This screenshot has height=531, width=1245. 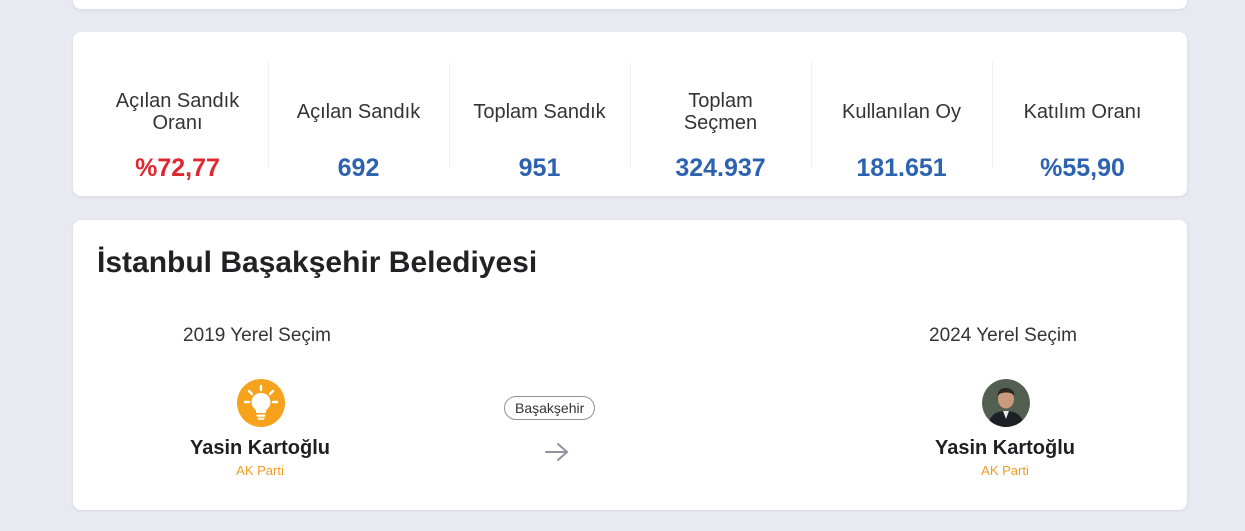 What do you see at coordinates (1003, 335) in the screenshot?
I see `current-election-label: 2024 Yerel Seçim` at bounding box center [1003, 335].